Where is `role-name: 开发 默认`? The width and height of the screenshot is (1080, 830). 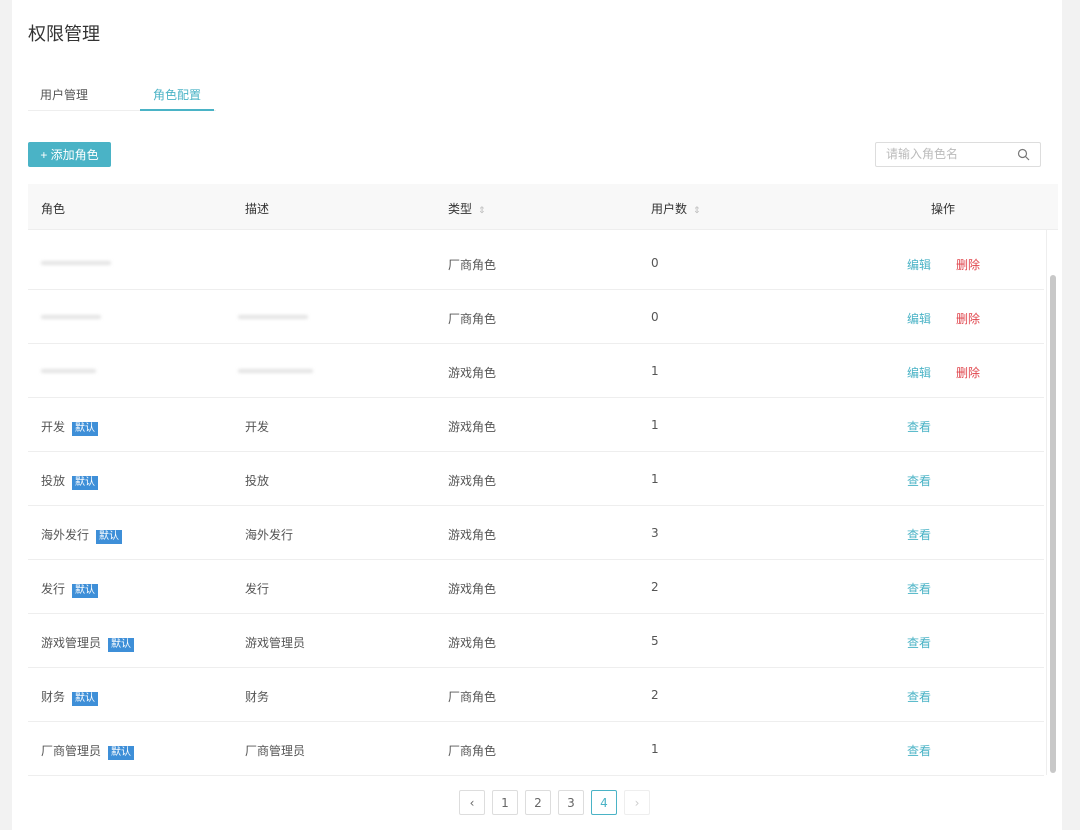
role-name: 开发 默认 is located at coordinates (70, 427).